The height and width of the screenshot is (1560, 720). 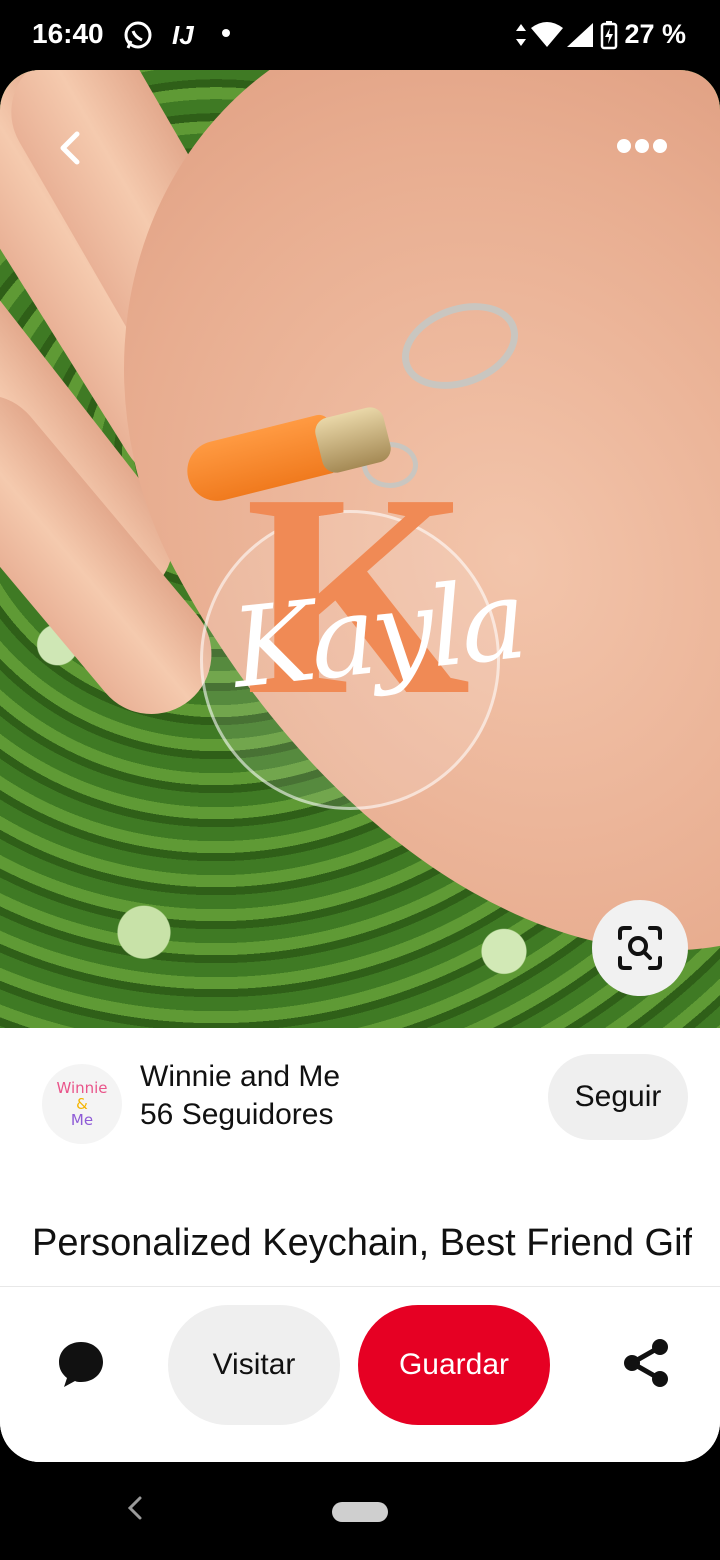 I want to click on share-button, so click(x=646, y=1363).